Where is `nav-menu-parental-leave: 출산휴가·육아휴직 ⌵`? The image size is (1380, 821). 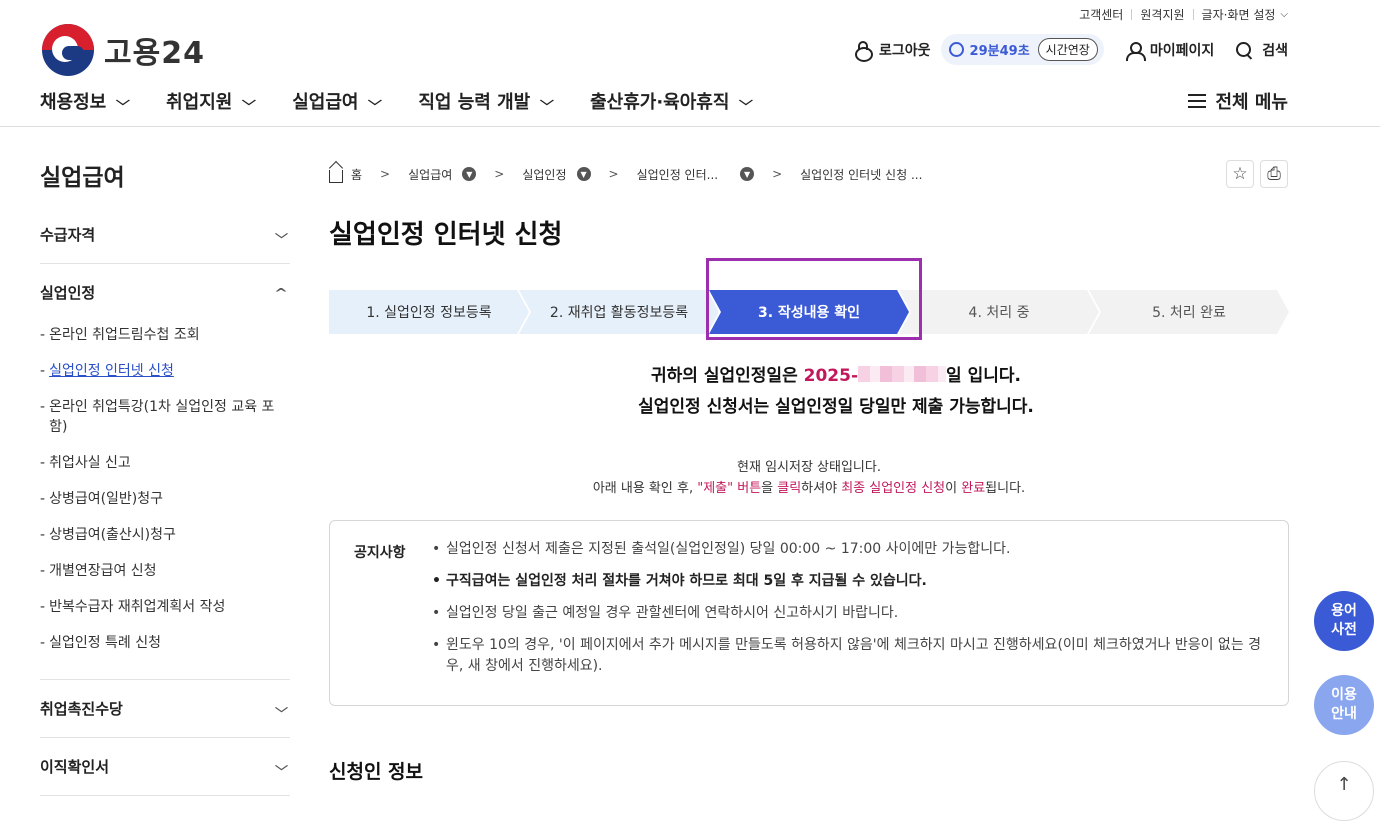 nav-menu-parental-leave: 출산휴가·육아휴직 ⌵ is located at coordinates (672, 101).